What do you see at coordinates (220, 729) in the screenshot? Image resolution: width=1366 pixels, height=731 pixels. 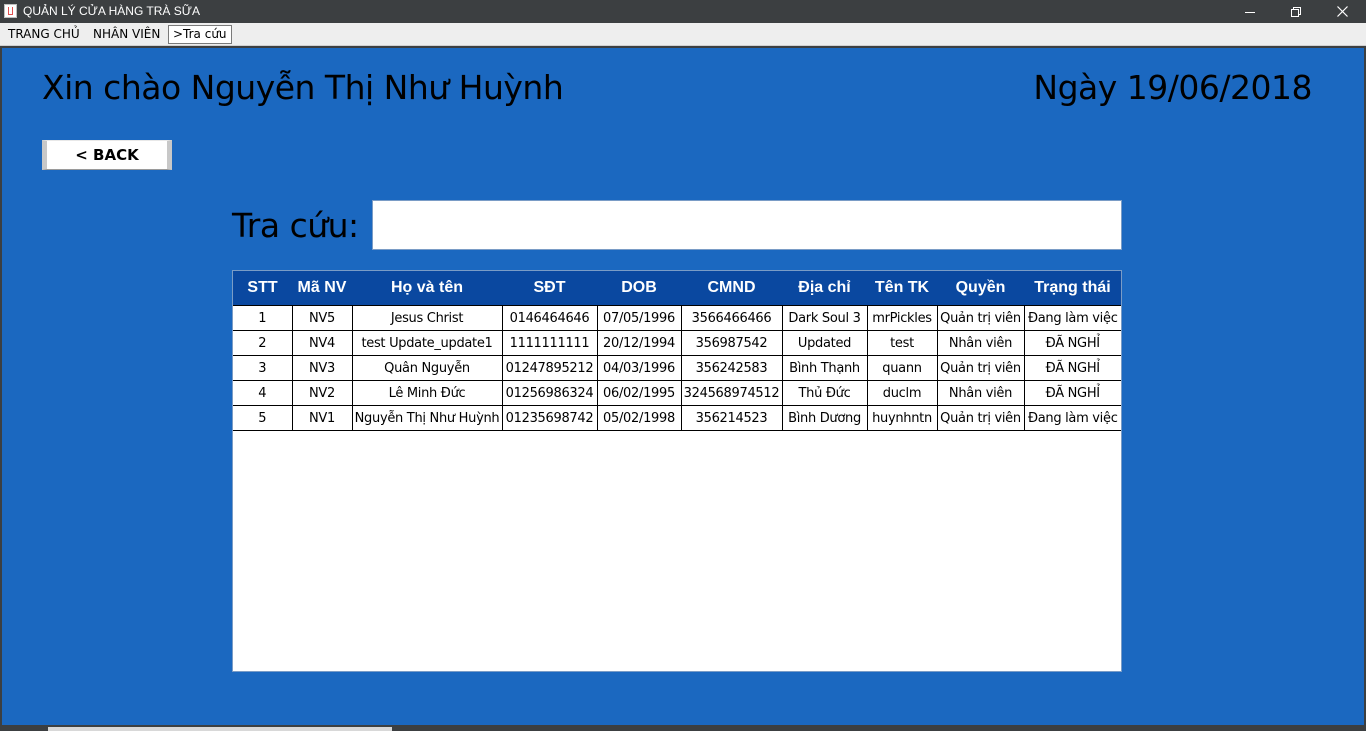 I see `taskbar-segment` at bounding box center [220, 729].